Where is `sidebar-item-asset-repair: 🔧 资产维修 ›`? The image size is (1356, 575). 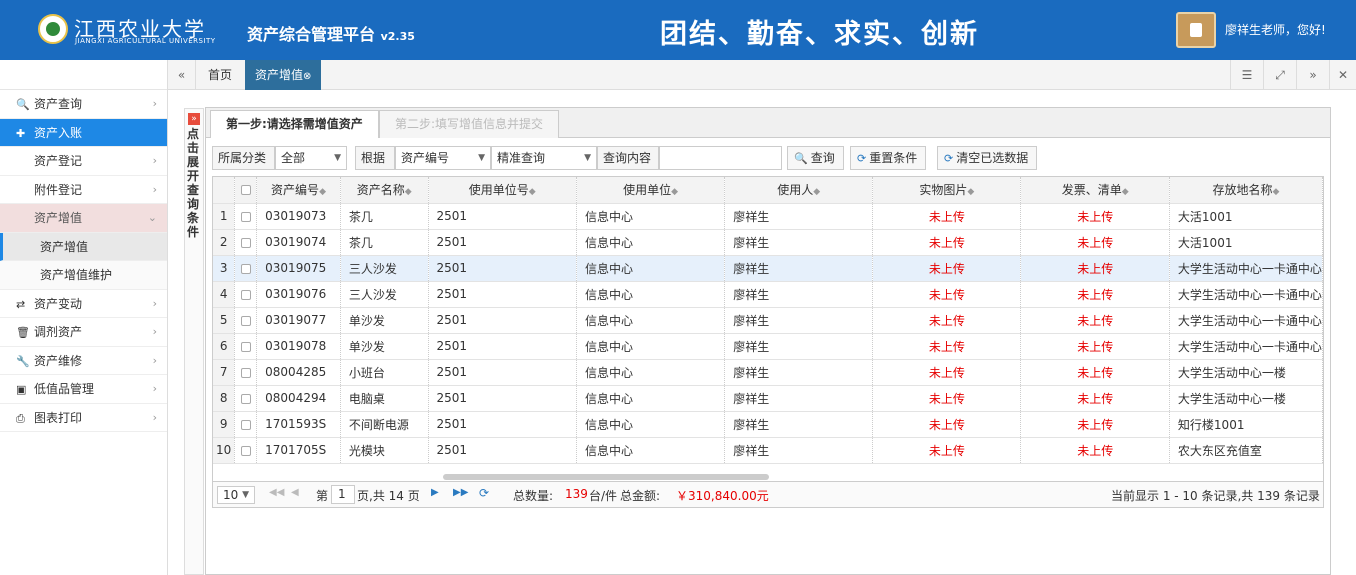 sidebar-item-asset-repair: 🔧 资产维修 › is located at coordinates (83, 361).